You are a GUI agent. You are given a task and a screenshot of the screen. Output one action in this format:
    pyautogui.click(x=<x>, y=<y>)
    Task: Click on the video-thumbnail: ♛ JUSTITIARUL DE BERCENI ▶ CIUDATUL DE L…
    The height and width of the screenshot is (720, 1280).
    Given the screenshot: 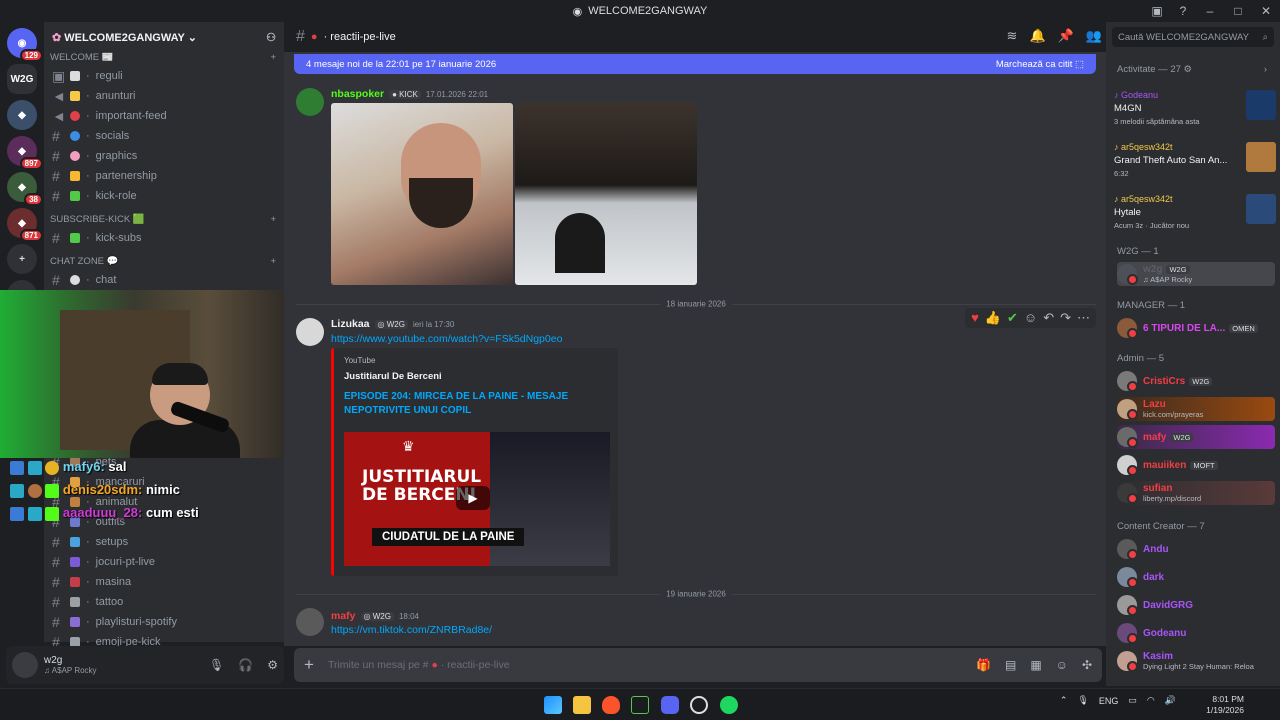 What is the action you would take?
    pyautogui.click(x=477, y=499)
    